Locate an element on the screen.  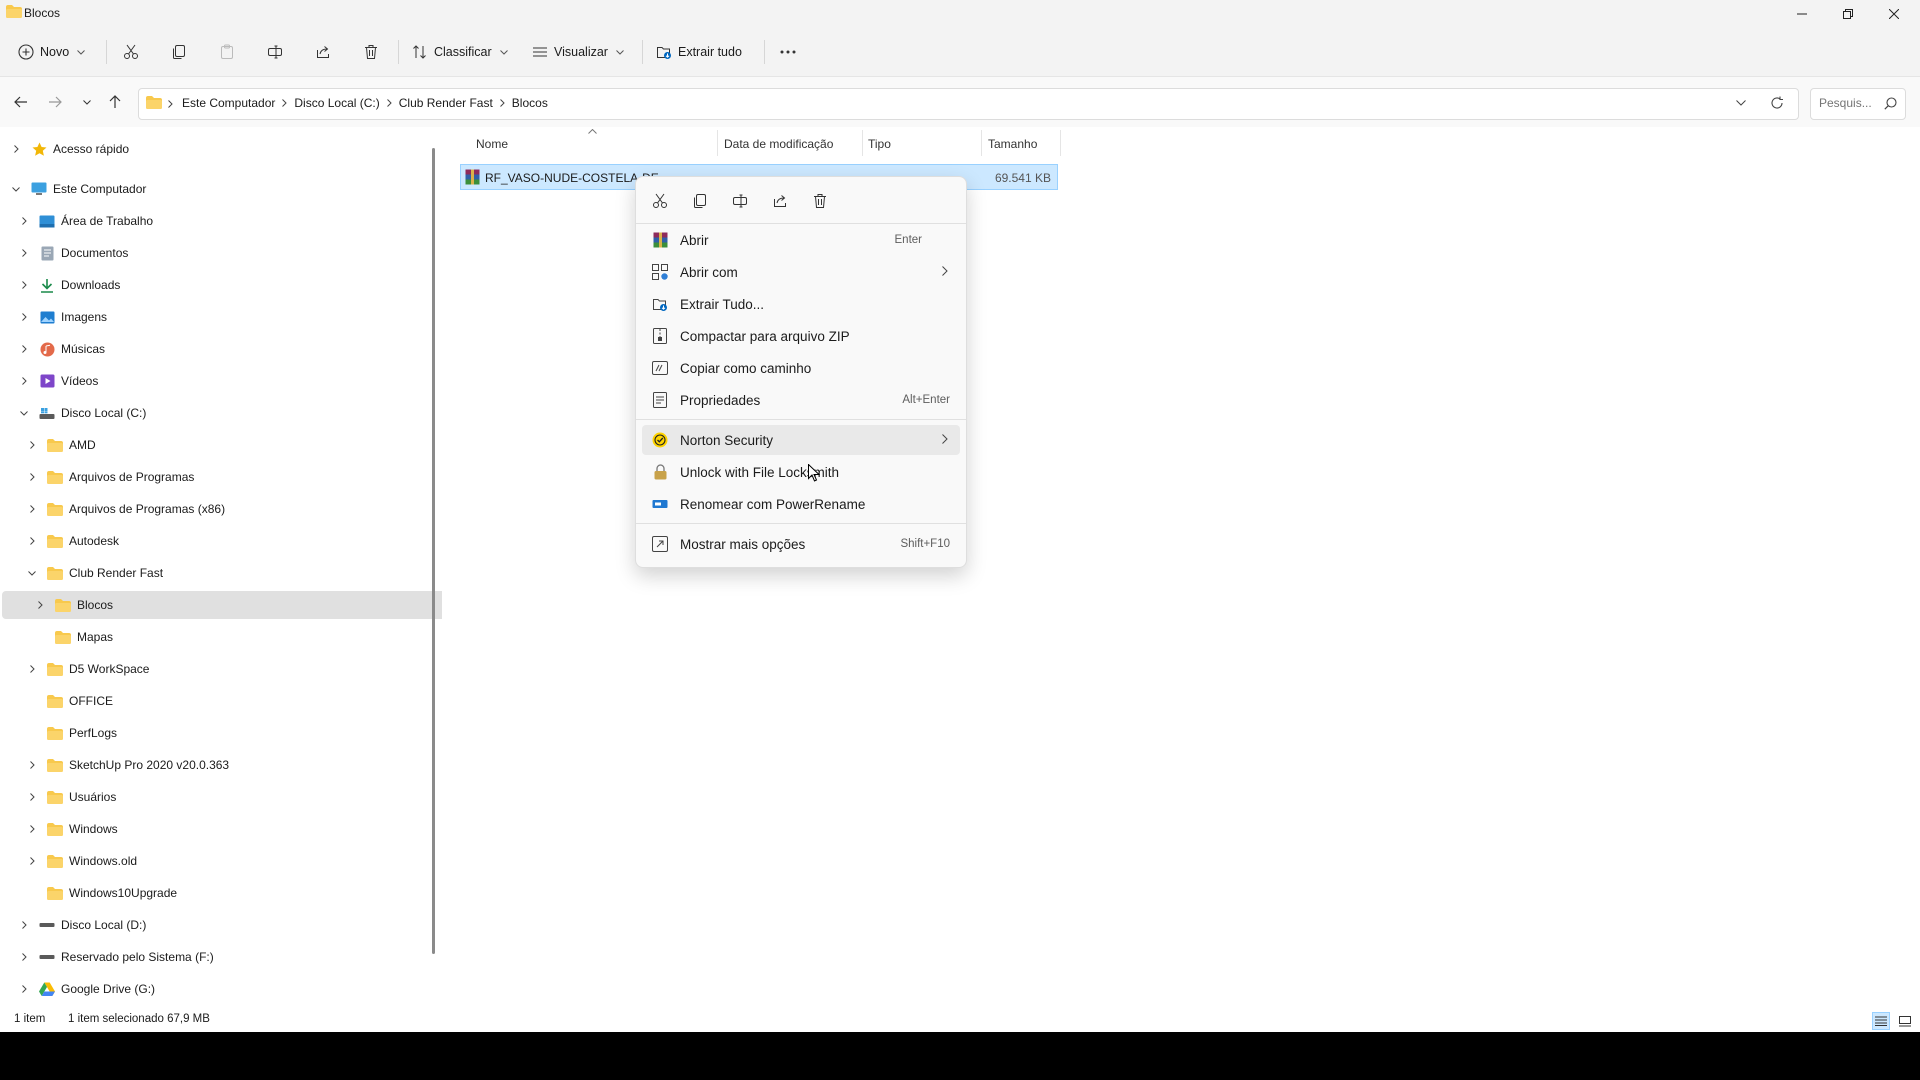
delete-button is located at coordinates (371, 52).